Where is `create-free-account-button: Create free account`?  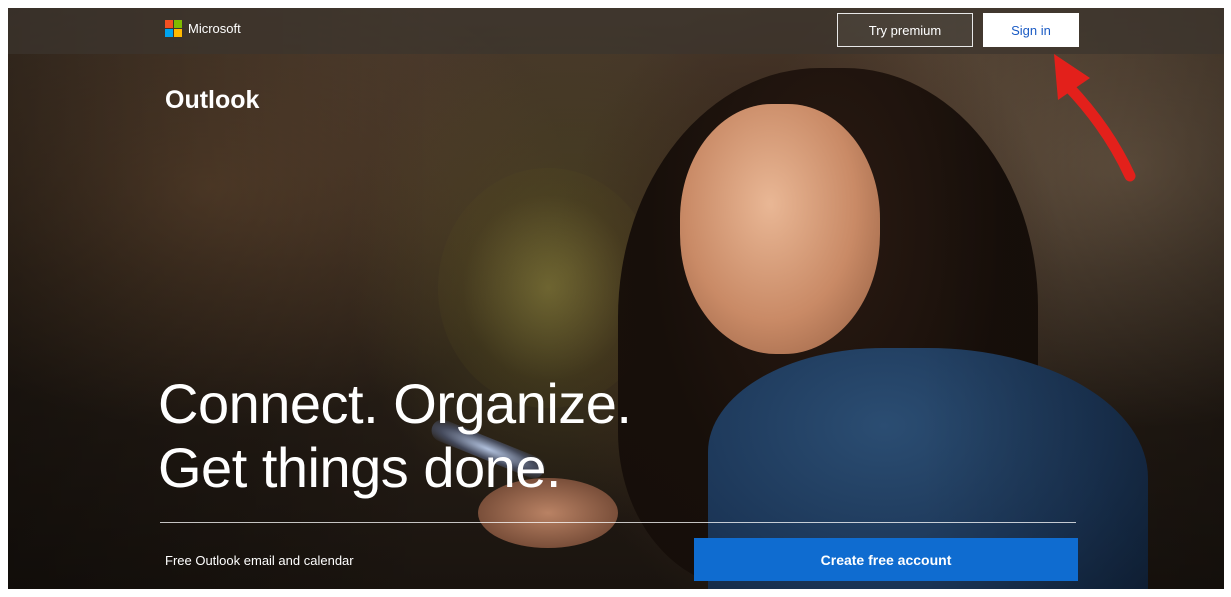
create-free-account-button: Create free account is located at coordinates (886, 559).